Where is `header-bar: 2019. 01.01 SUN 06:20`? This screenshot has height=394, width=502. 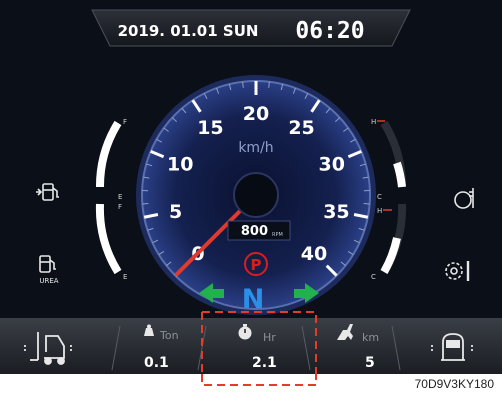 header-bar: 2019. 01.01 SUN 06:20 is located at coordinates (251, 28).